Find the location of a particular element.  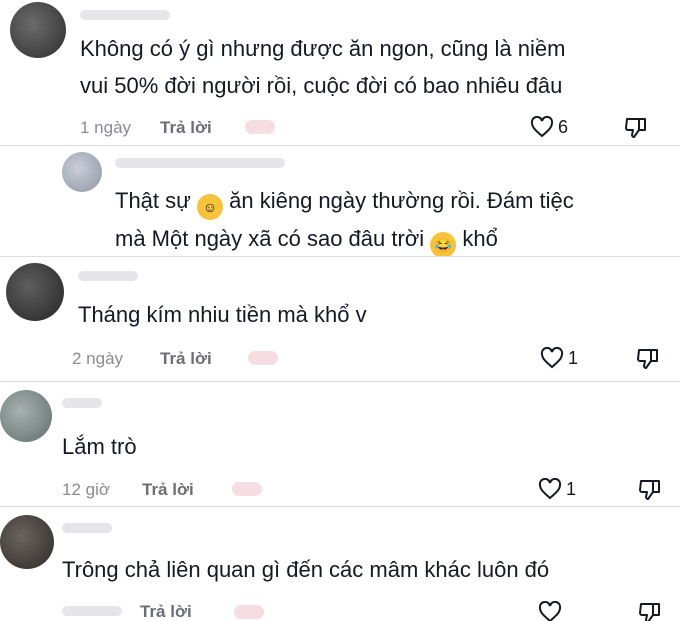

comment-text: Tháng kím nhiu tiền mà khổ v is located at coordinates (222, 314).